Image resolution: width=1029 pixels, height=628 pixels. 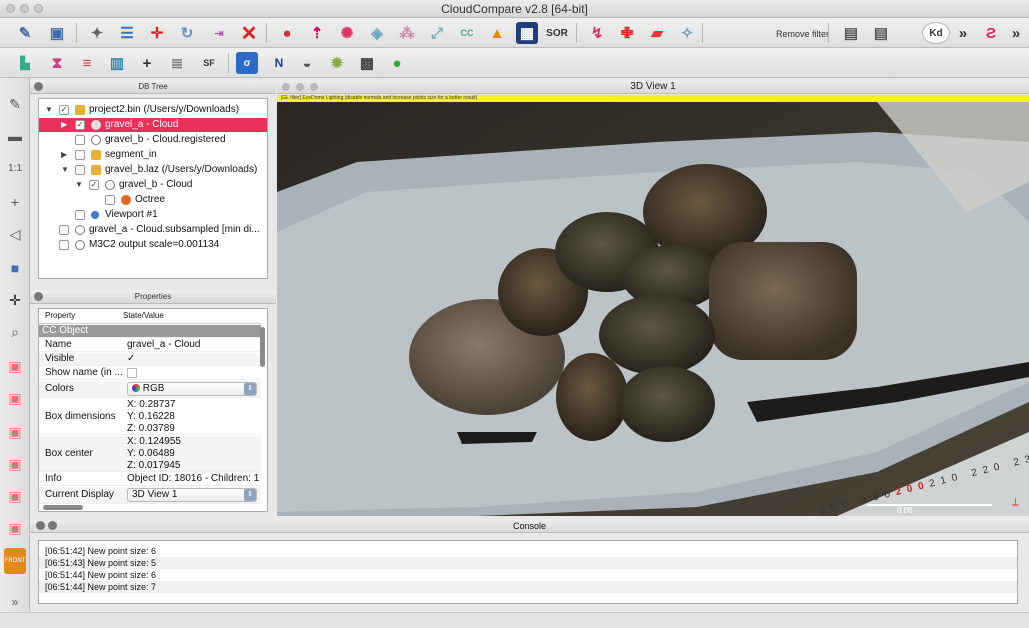 What do you see at coordinates (15, 234) in the screenshot?
I see `perspective-icon: ◁` at bounding box center [15, 234].